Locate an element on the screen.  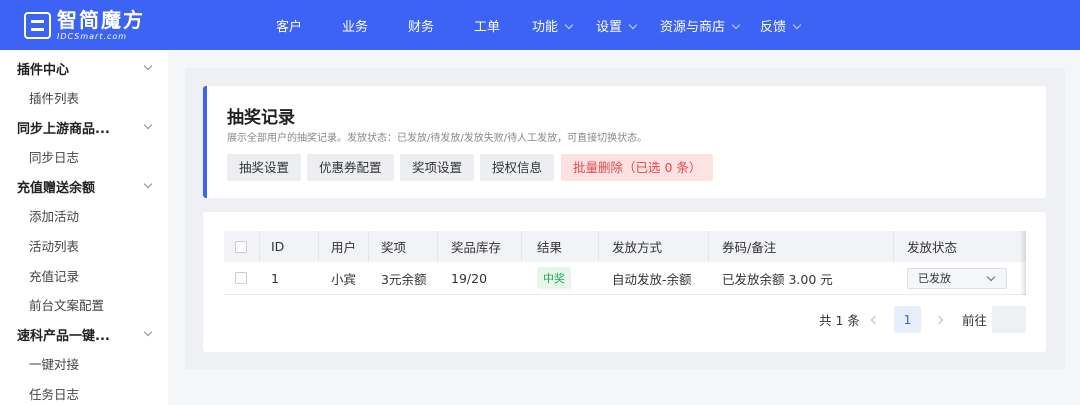
chevron-left-icon is located at coordinates (875, 319).